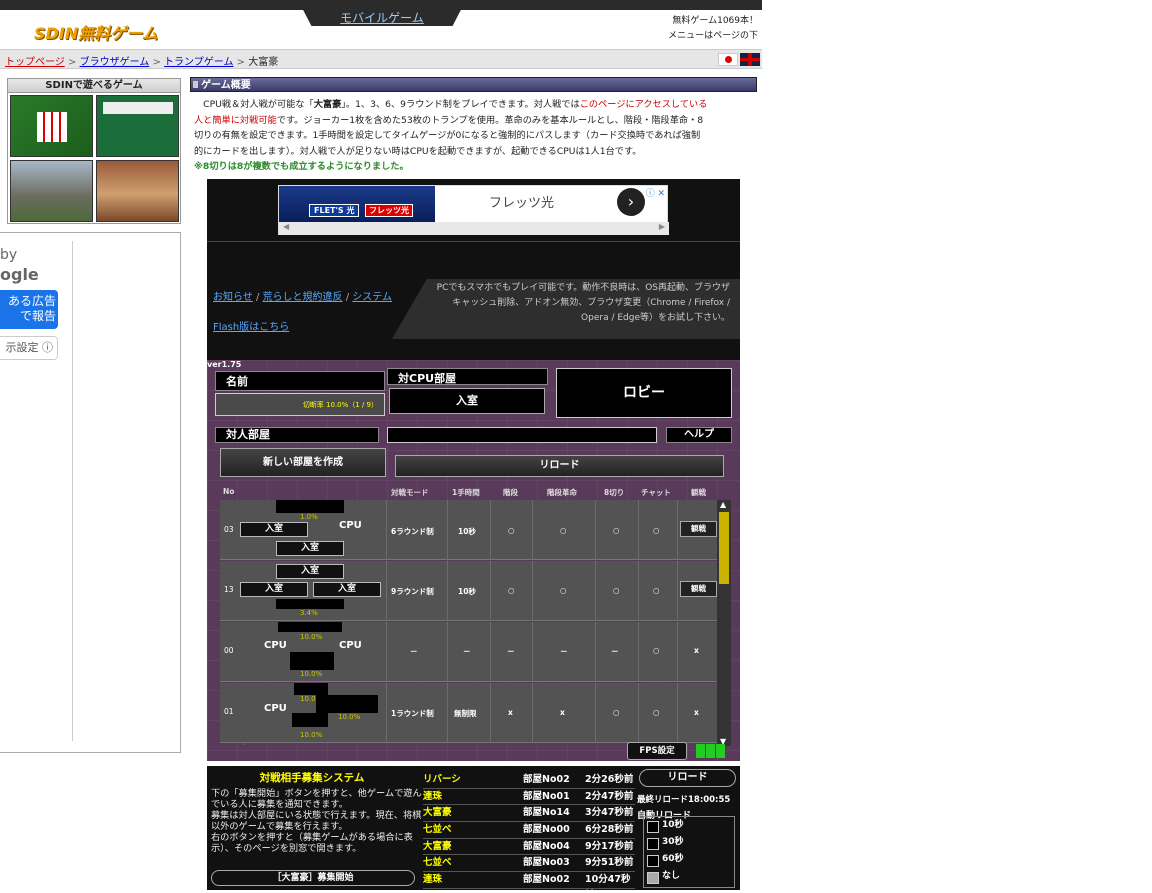 The image size is (1152, 893). What do you see at coordinates (474, 228) in the screenshot?
I see `ad-scrollbar` at bounding box center [474, 228].